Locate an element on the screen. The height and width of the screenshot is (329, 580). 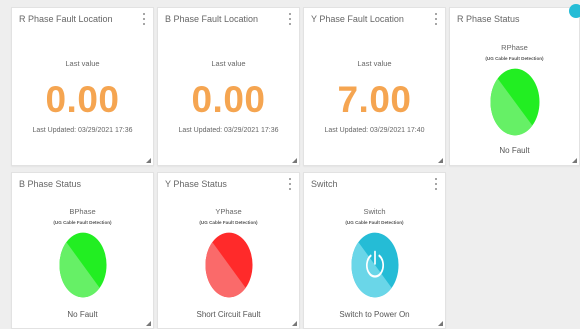
gauge-name: YPhase is located at coordinates (228, 211).